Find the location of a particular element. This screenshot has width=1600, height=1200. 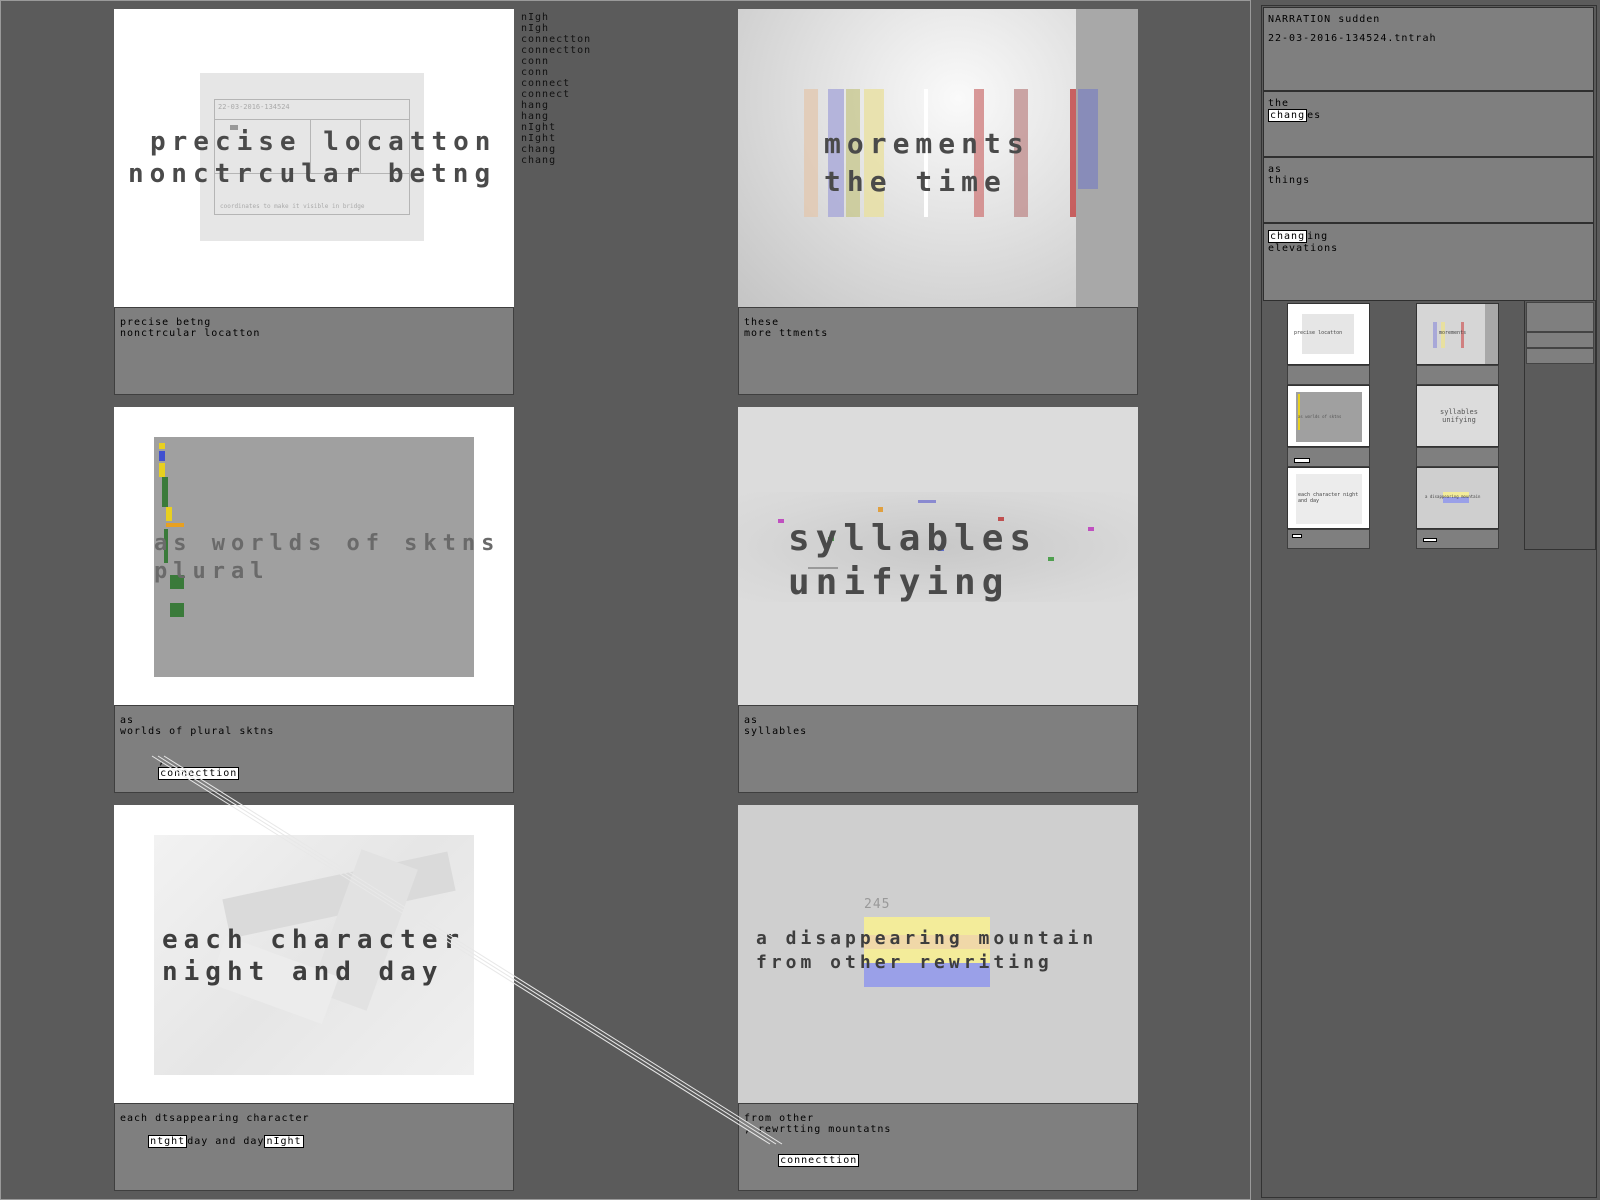

sidebar-filename: 22-03-2016-134524.tntrah is located at coordinates (1352, 38).